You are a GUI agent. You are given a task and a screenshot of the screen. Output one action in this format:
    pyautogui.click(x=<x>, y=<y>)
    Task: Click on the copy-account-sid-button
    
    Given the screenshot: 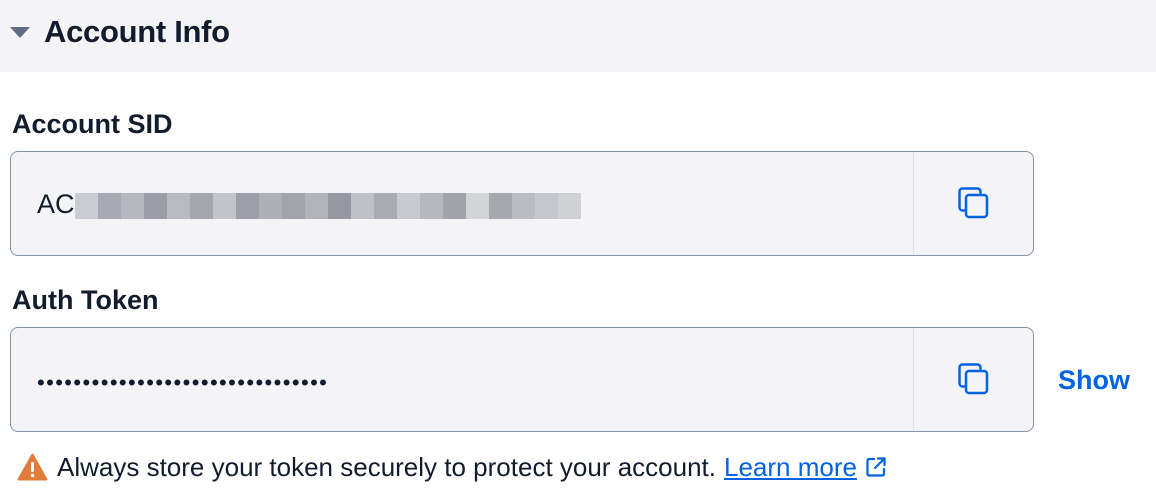 What is the action you would take?
    pyautogui.click(x=973, y=203)
    